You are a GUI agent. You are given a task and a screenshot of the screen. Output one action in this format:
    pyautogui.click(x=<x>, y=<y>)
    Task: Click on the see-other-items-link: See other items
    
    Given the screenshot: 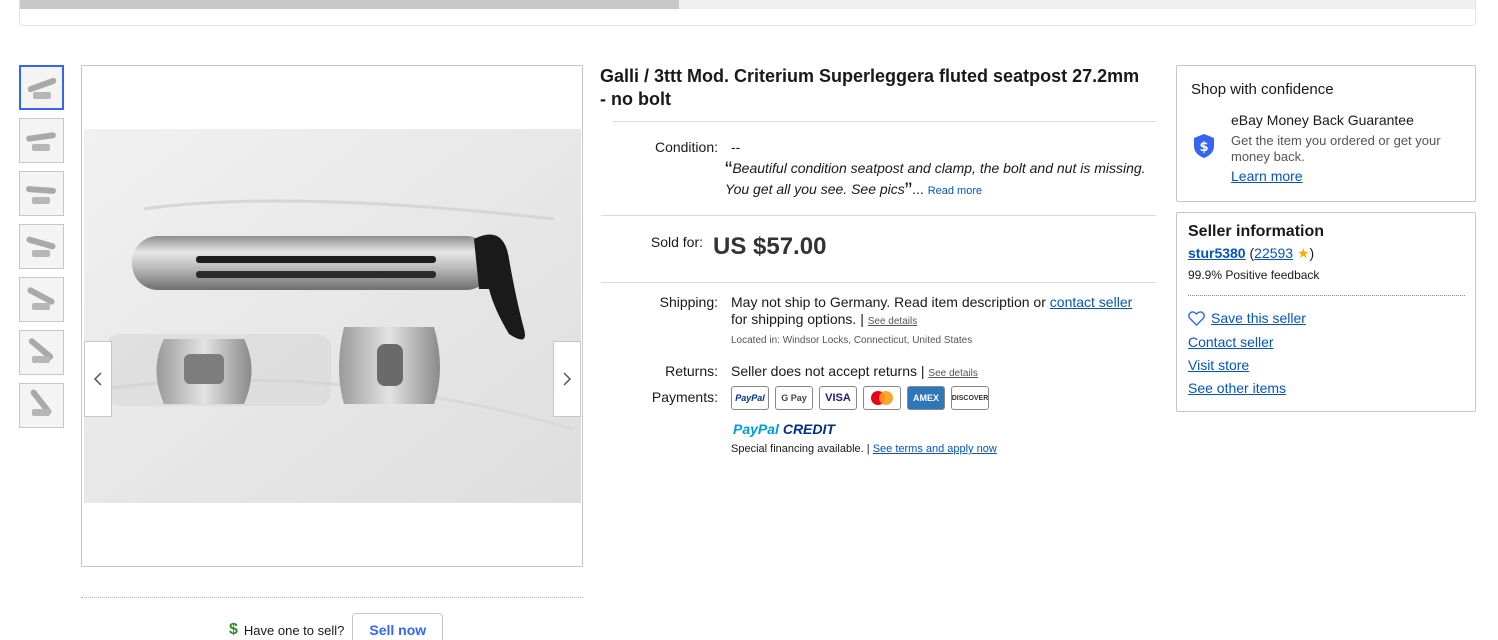 What is the action you would take?
    pyautogui.click(x=1237, y=388)
    